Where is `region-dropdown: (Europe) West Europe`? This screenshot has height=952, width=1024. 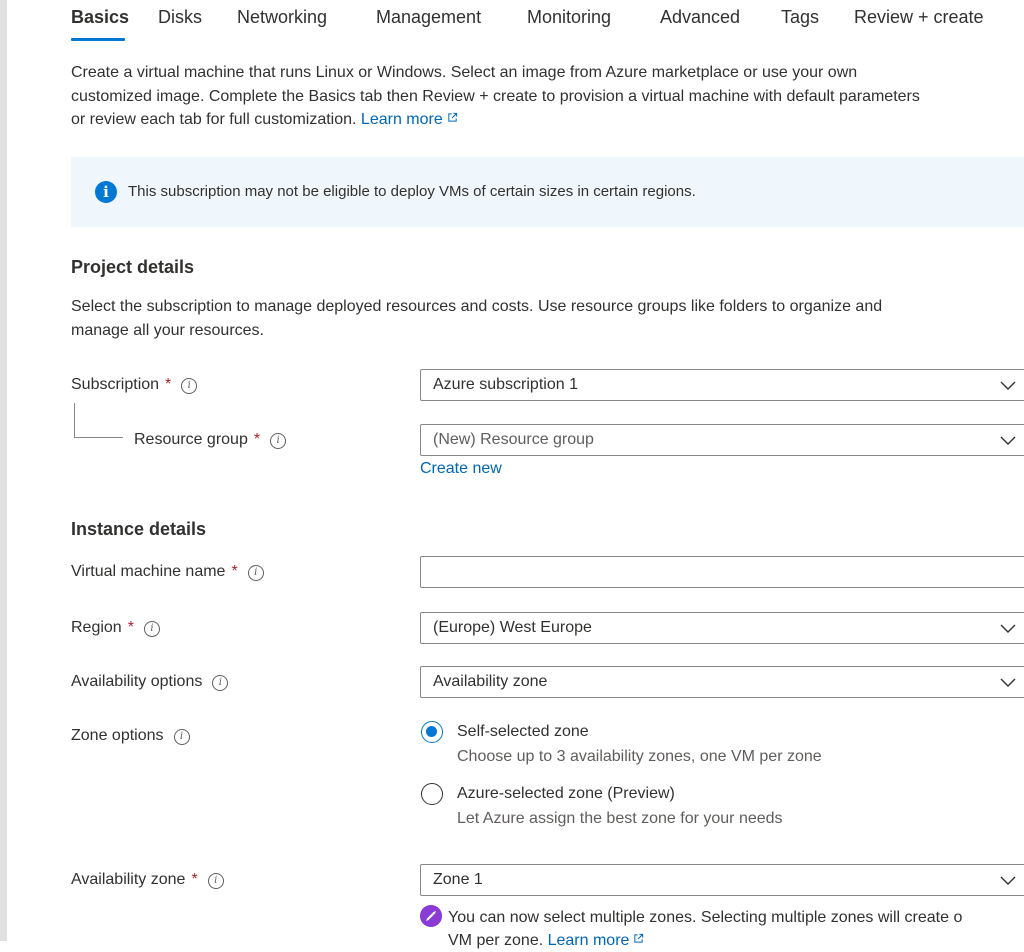
region-dropdown: (Europe) West Europe is located at coordinates (722, 628).